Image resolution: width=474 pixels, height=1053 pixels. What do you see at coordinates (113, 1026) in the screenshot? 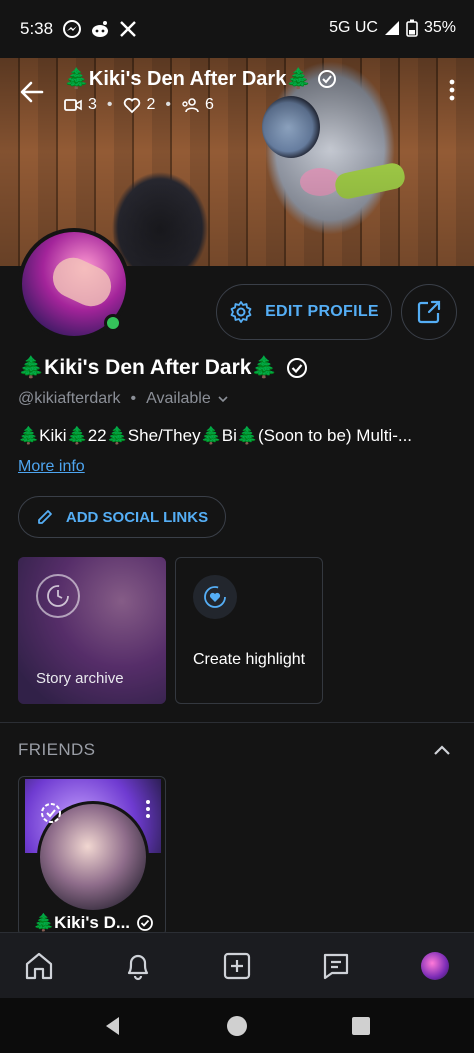
I see `back-triangle-icon` at bounding box center [113, 1026].